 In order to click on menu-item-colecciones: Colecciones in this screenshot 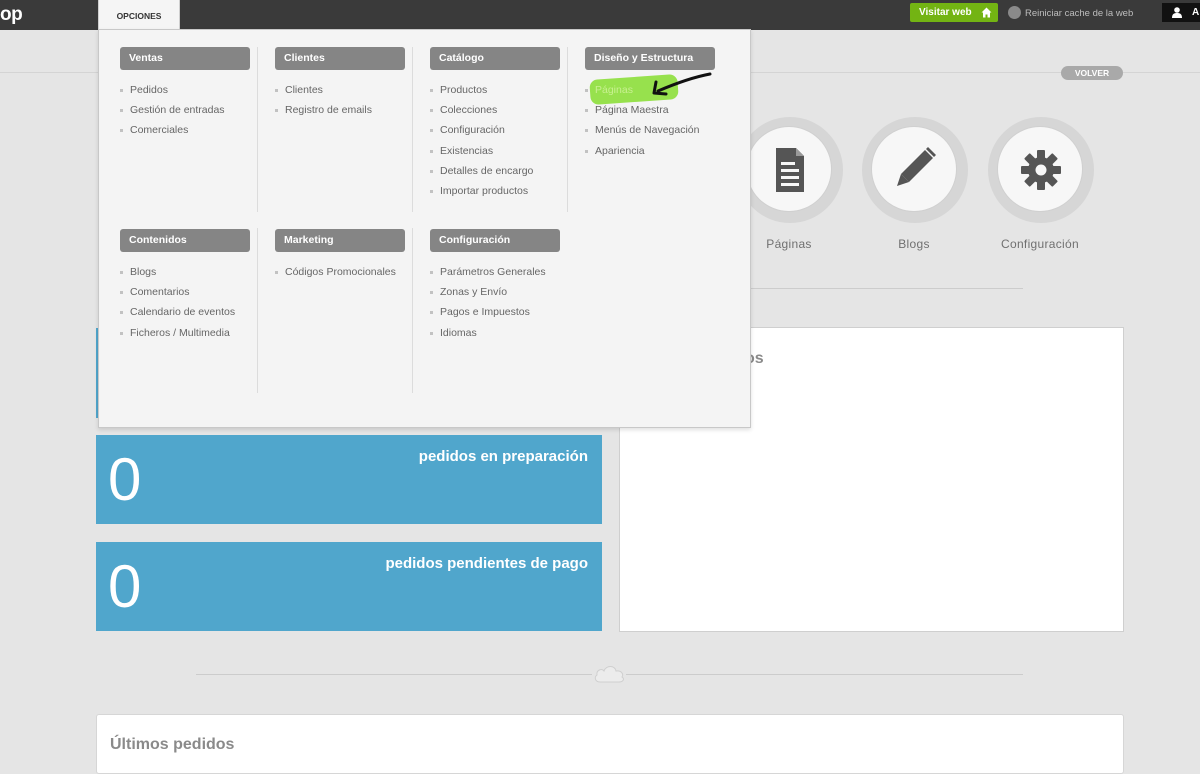, I will do `click(495, 110)`.